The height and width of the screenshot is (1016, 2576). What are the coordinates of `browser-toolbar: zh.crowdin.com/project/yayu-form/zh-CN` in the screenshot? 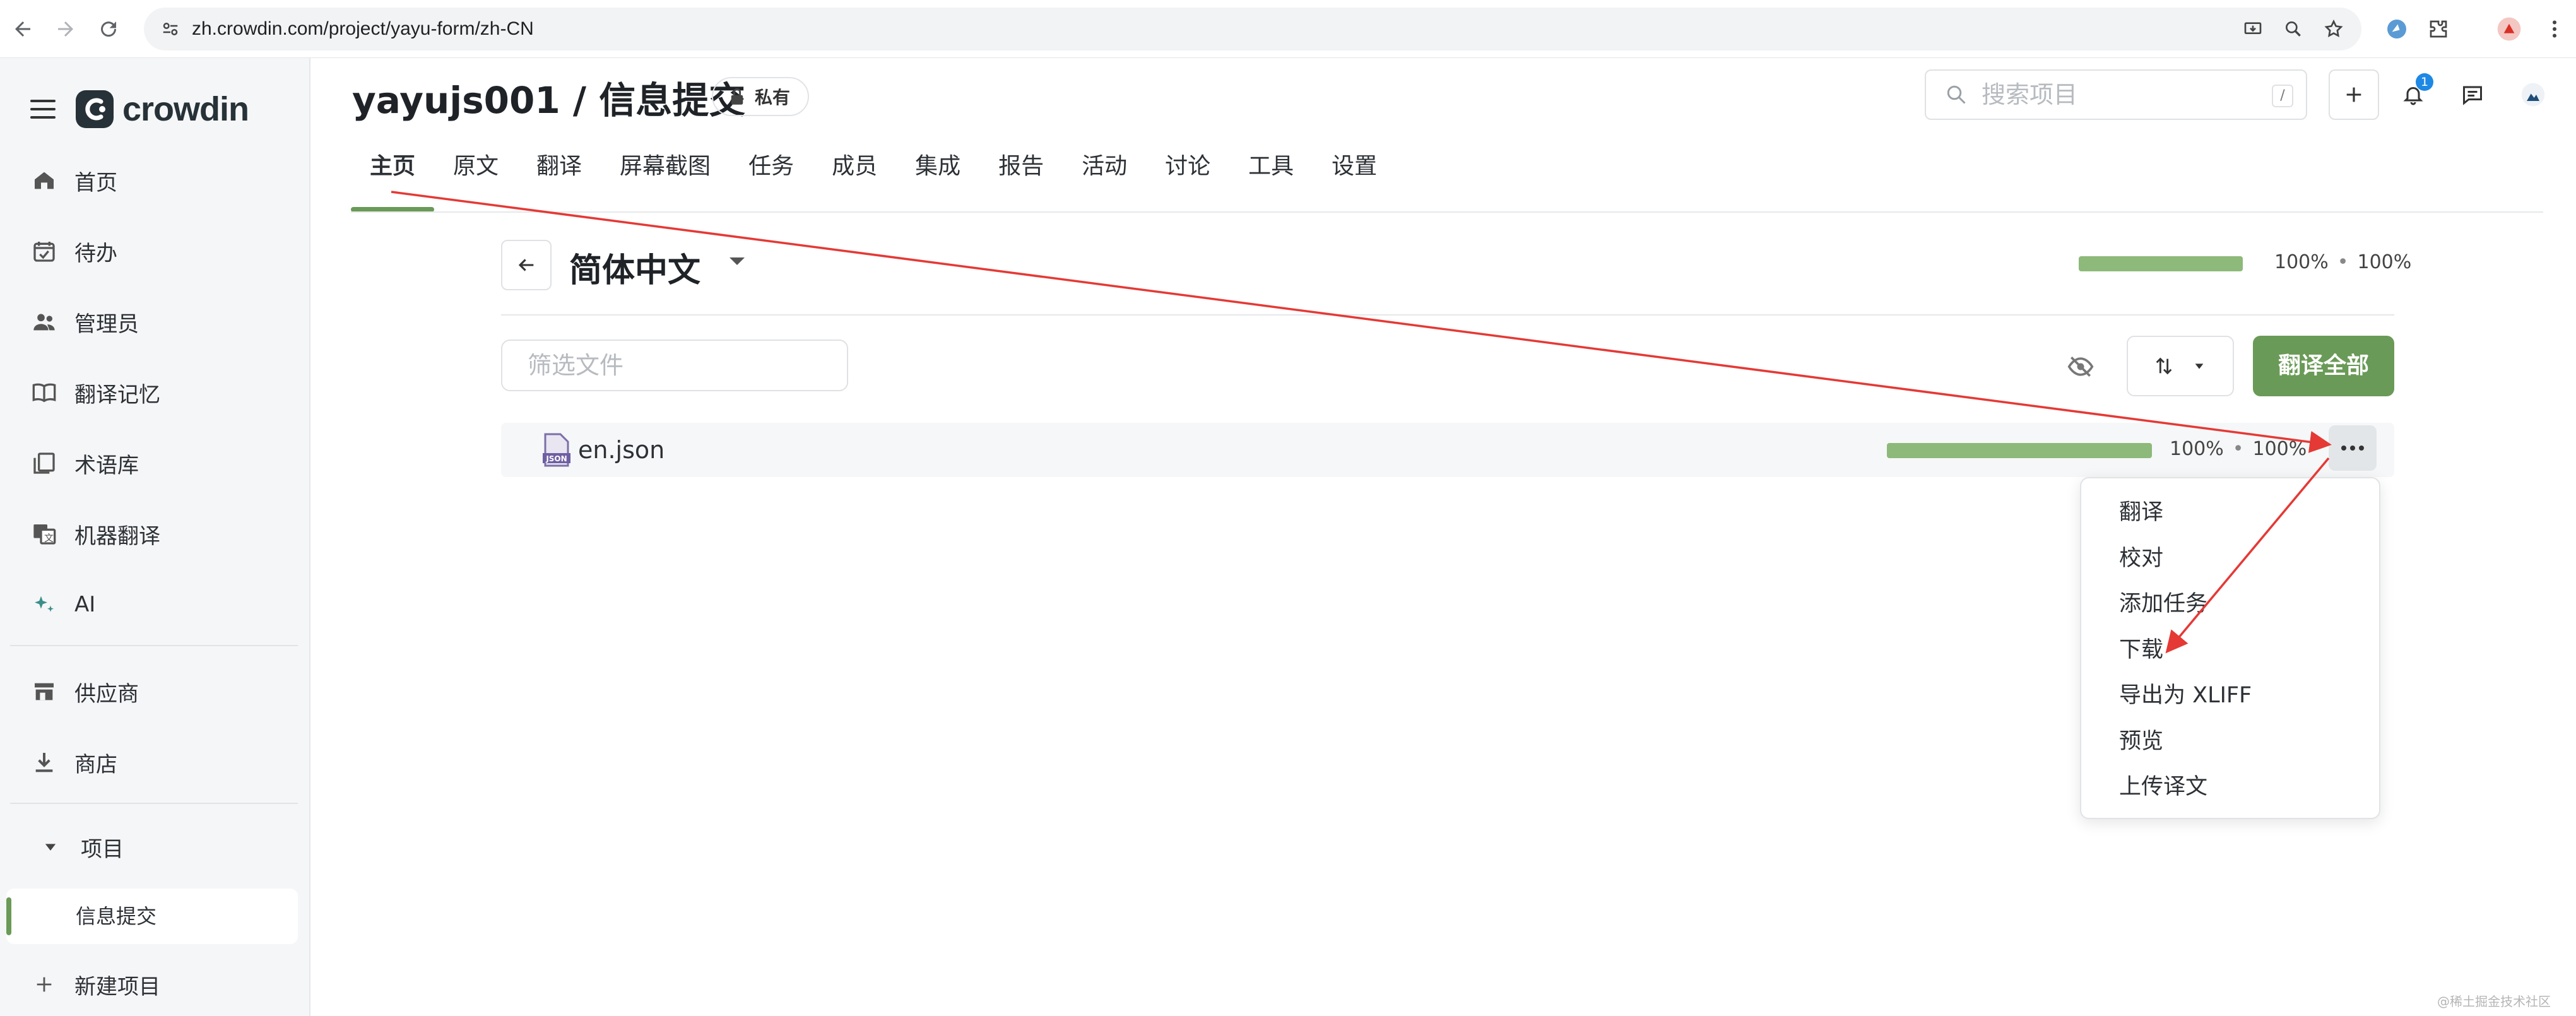 It's located at (1288, 29).